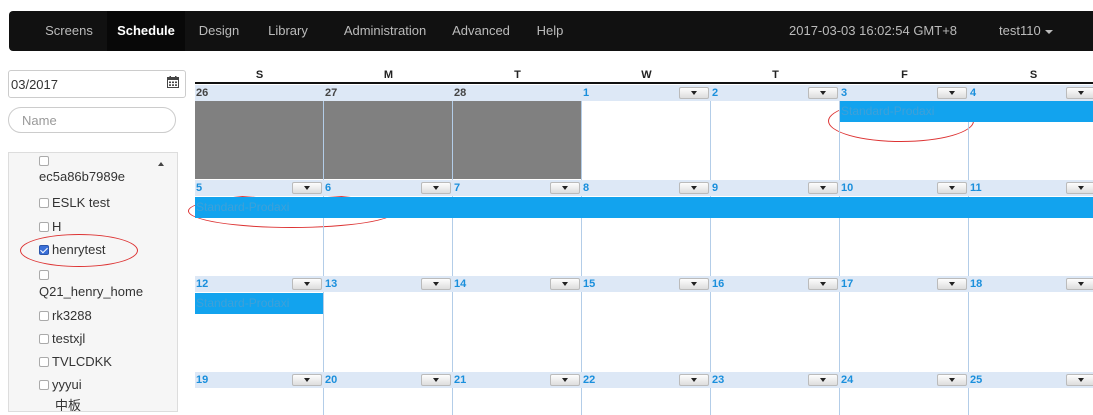 This screenshot has height=415, width=1093. What do you see at coordinates (456, 188) in the screenshot?
I see `date-number: 7` at bounding box center [456, 188].